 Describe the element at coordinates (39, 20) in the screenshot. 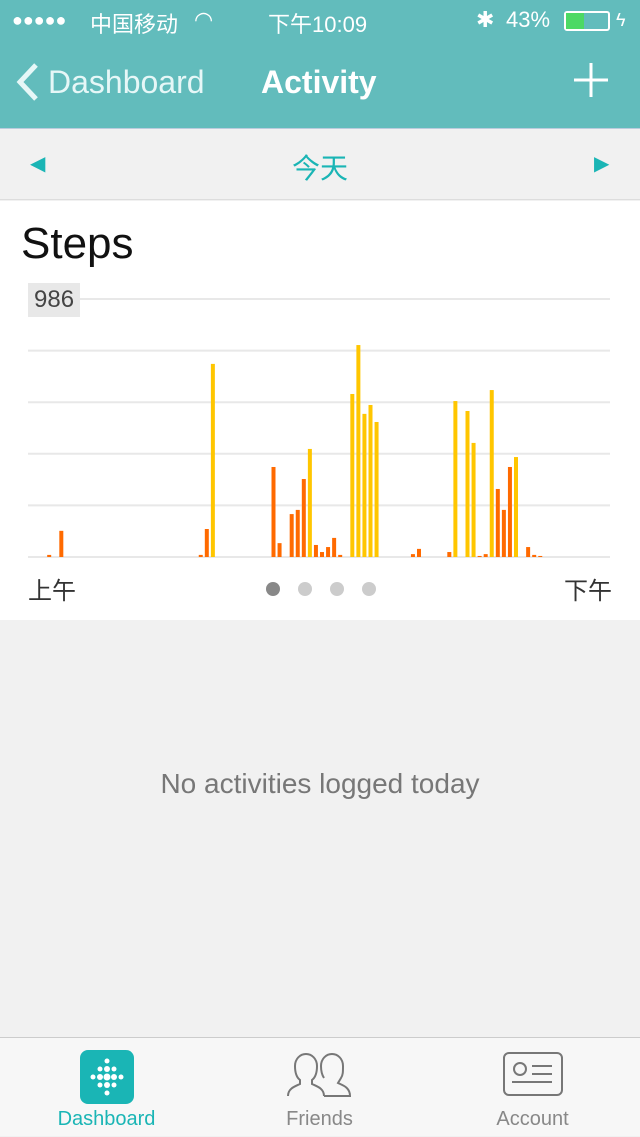

I see `signal-icon: ●●●●●` at that location.